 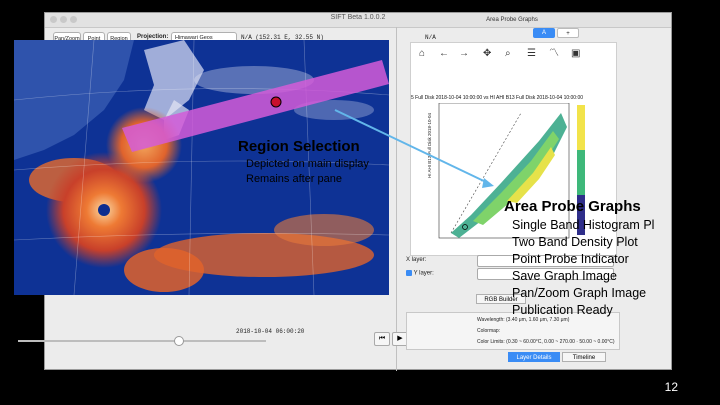 What do you see at coordinates (294, 179) in the screenshot?
I see `region-note-2: Remains after pane` at bounding box center [294, 179].